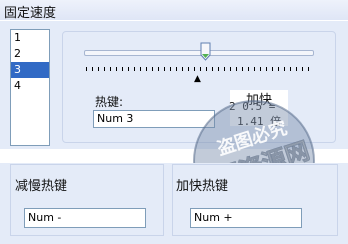  I want to click on speed-listbox: 1 2 3 4, so click(30, 87).